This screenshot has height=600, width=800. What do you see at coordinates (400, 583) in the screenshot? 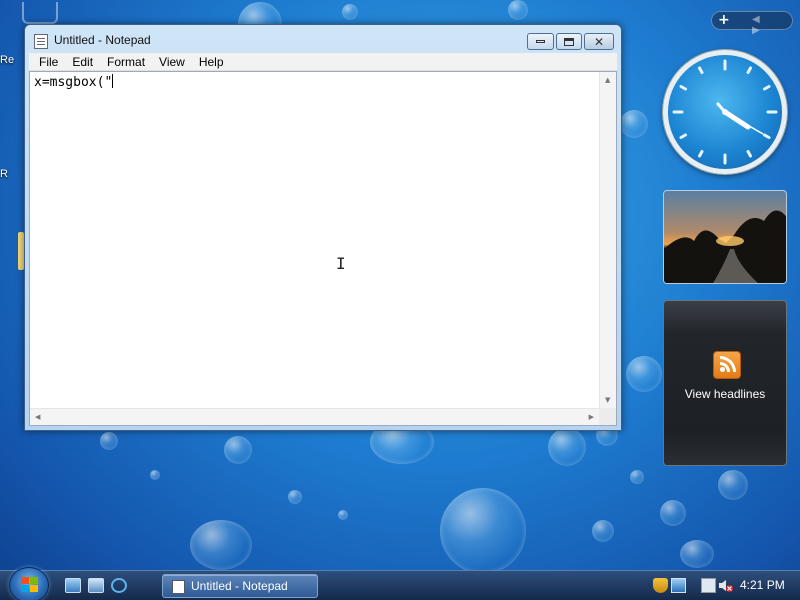
I see `taskbar: Untitled - Notepad 4:21 PM` at bounding box center [400, 583].